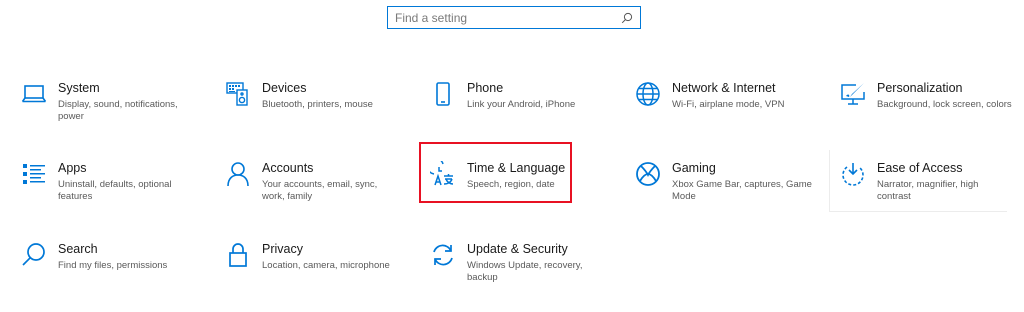  What do you see at coordinates (326, 265) in the screenshot?
I see `tile-desc: Location, camera, microphone` at bounding box center [326, 265].